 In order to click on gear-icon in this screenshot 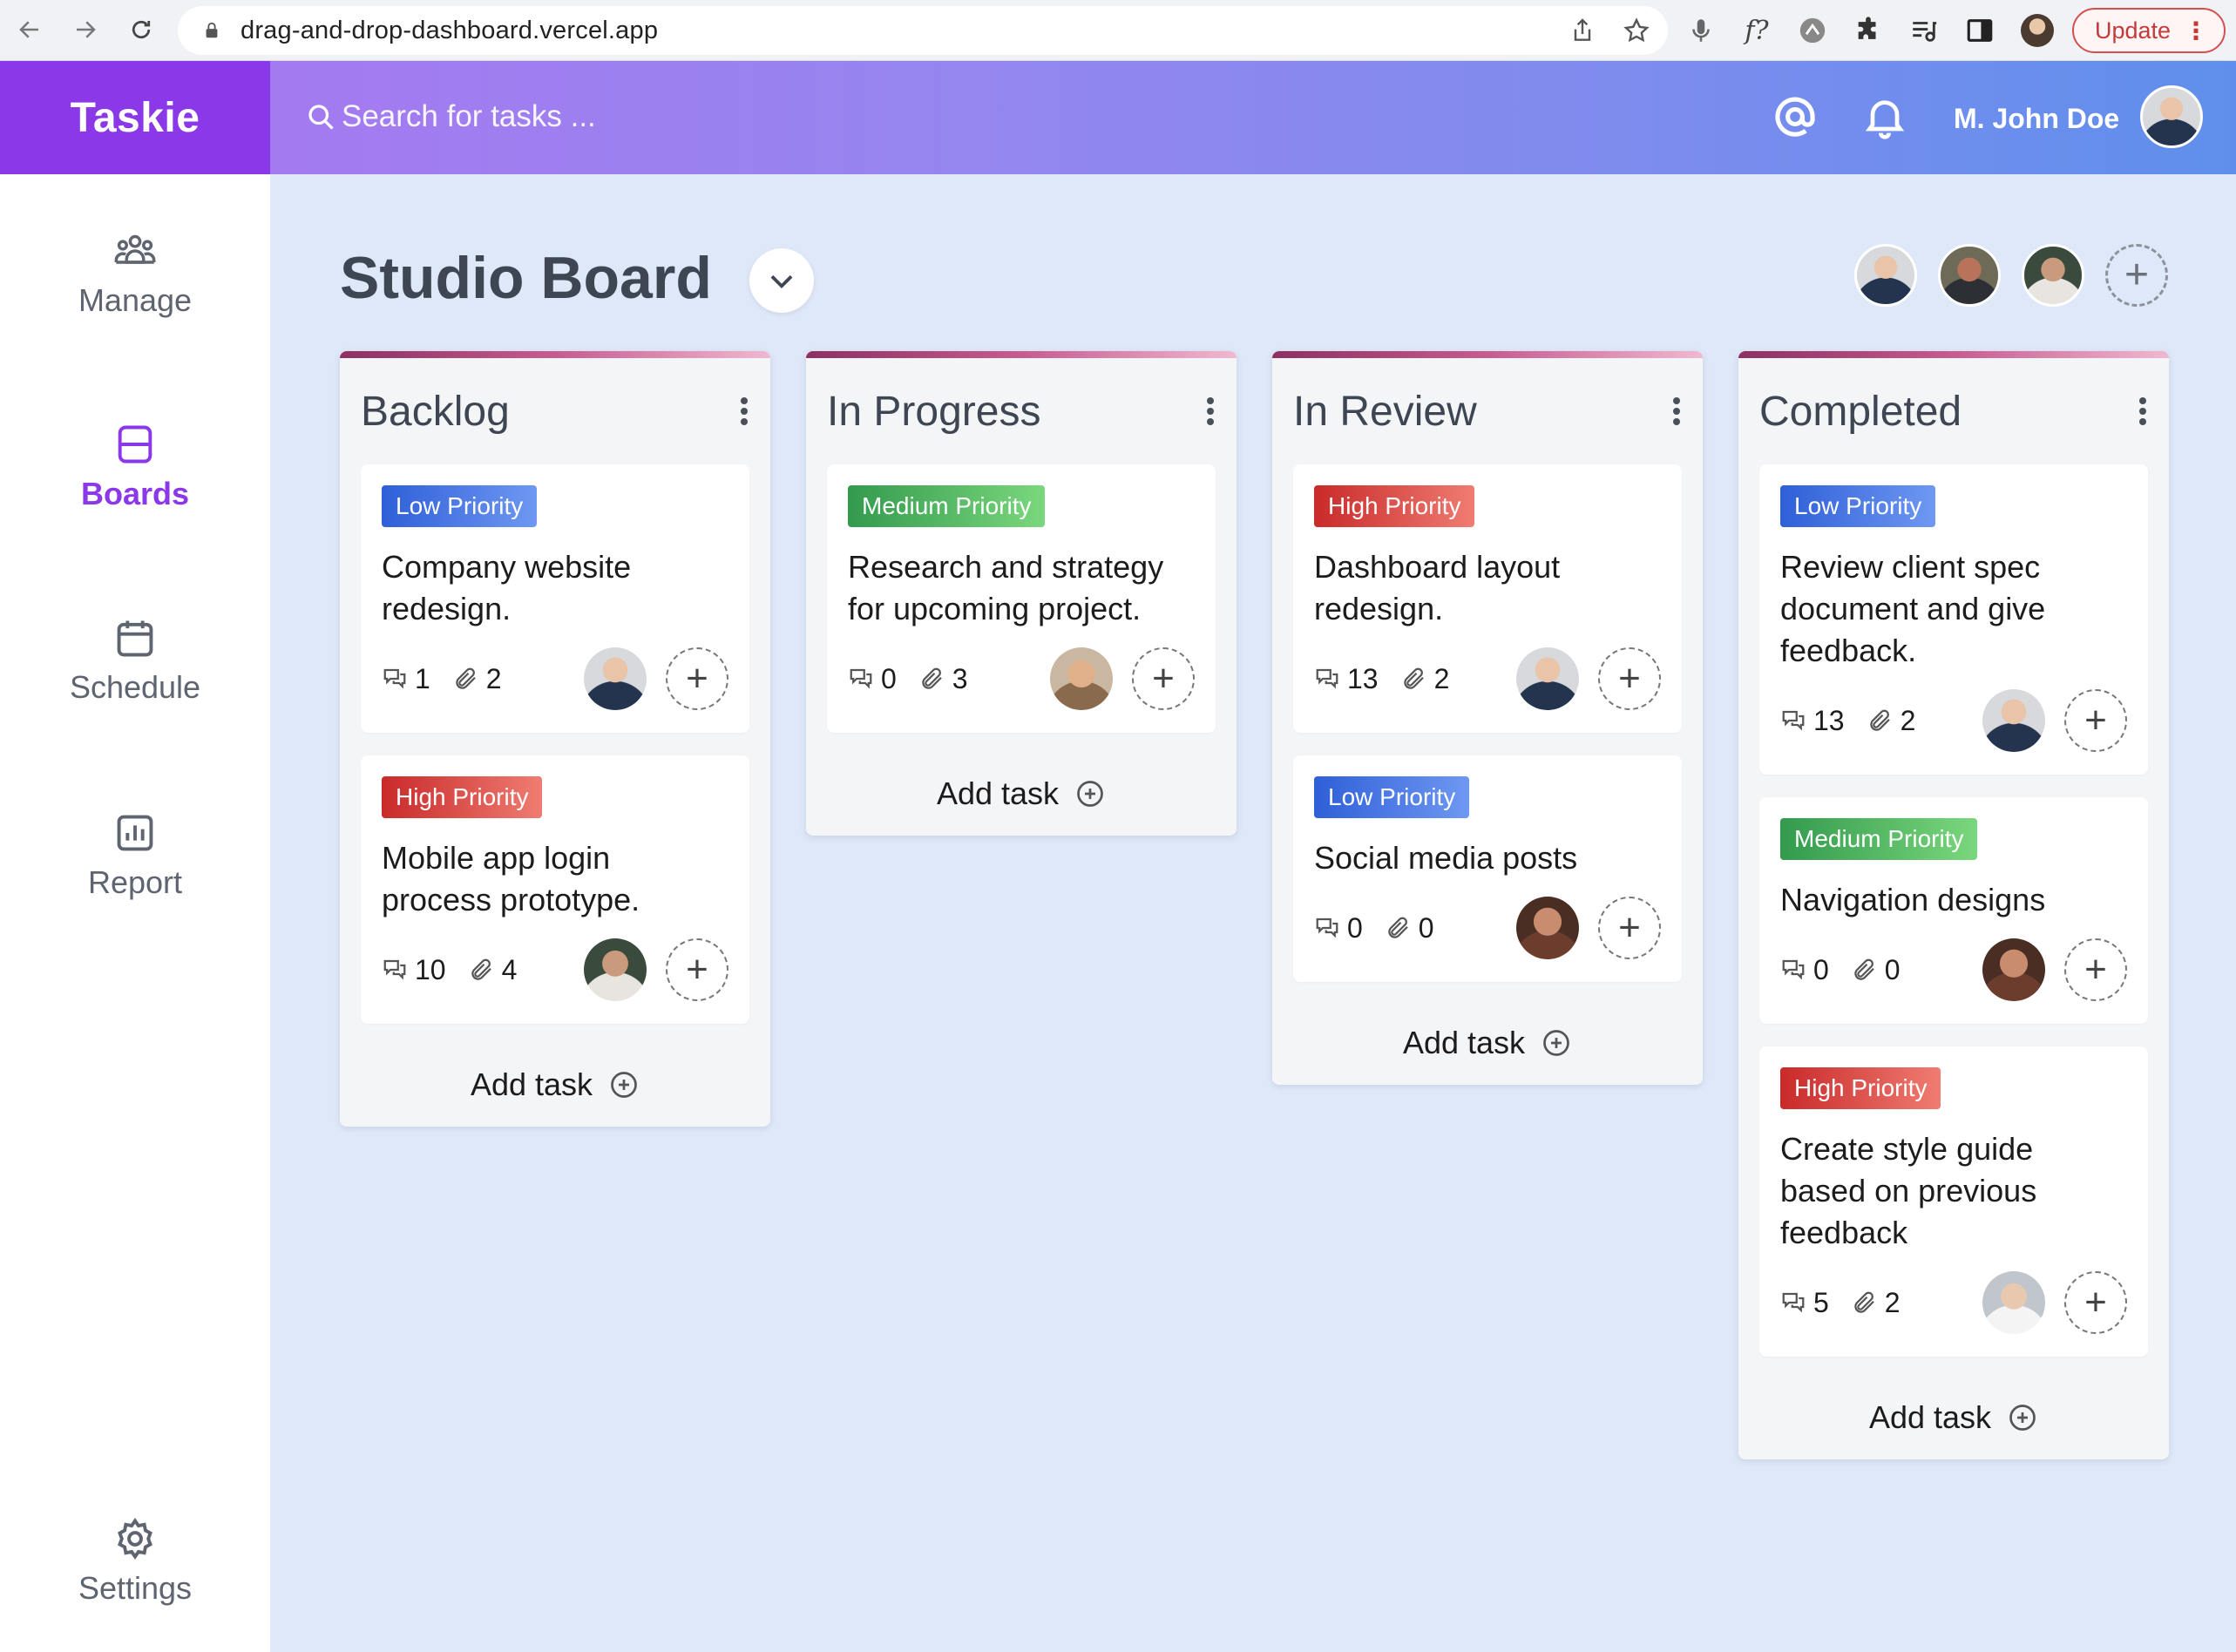, I will do `click(135, 1539)`.